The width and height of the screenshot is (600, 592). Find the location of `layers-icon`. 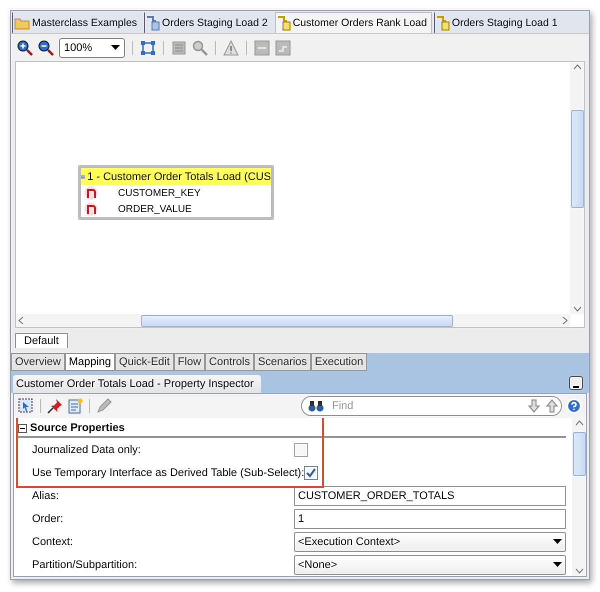

layers-icon is located at coordinates (179, 48).